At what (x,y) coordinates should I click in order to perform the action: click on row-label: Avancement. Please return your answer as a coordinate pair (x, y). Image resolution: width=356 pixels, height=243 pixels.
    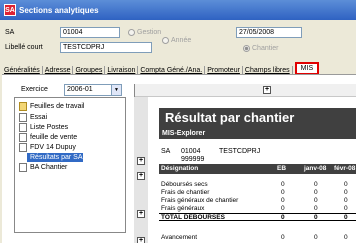
    Looking at the image, I should click on (179, 237).